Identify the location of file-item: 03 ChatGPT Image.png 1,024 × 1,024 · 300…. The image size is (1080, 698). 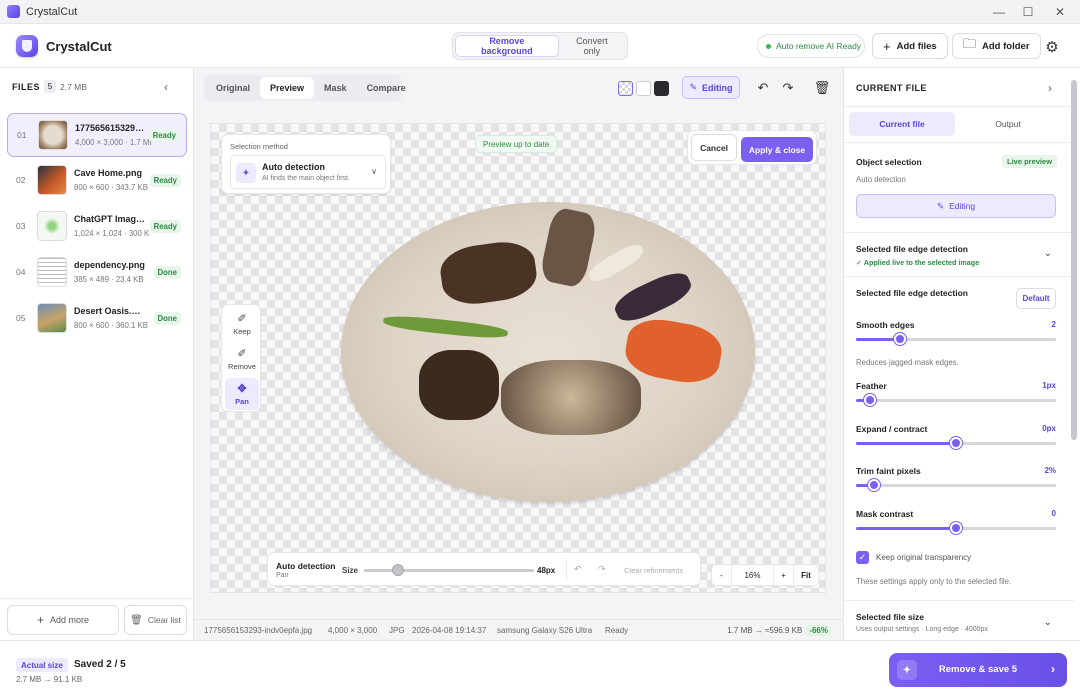
(97, 227).